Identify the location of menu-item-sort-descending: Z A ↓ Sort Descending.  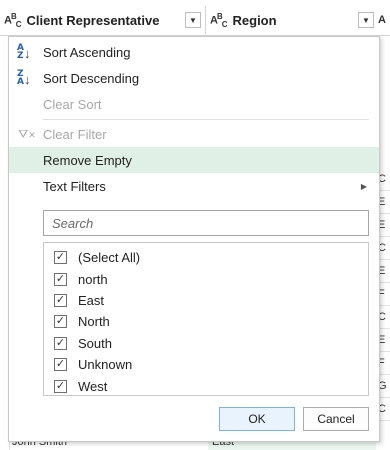
(194, 78).